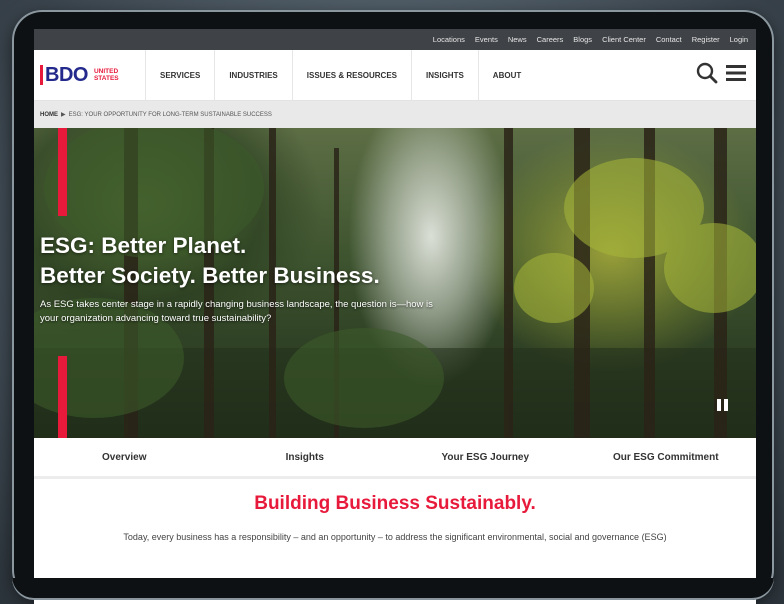 Image resolution: width=784 pixels, height=604 pixels. Describe the element at coordinates (624, 39) in the screenshot. I see `utility-link-client-center: Client Center` at that location.